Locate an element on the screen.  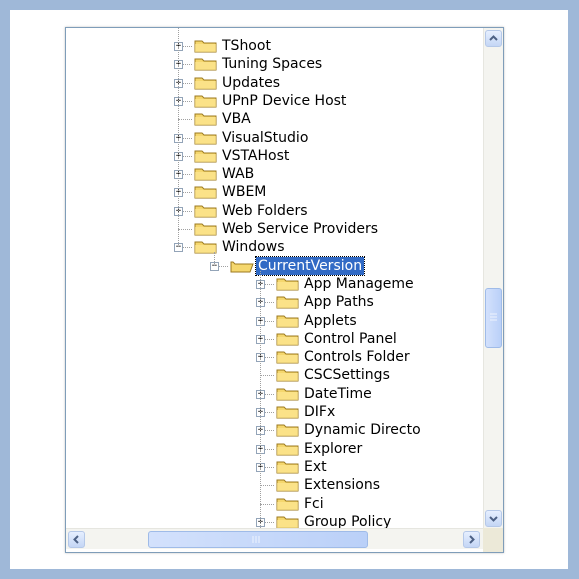
tree-guide-root is located at coordinates (178, 138).